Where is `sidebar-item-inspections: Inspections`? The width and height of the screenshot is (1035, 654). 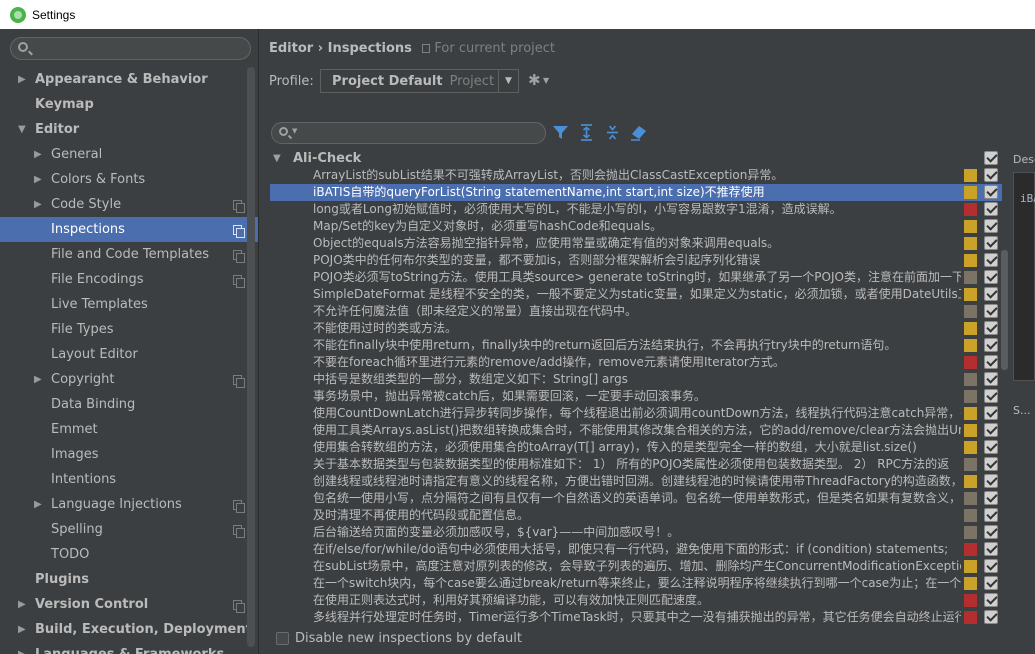 sidebar-item-inspections: Inspections is located at coordinates (129, 229).